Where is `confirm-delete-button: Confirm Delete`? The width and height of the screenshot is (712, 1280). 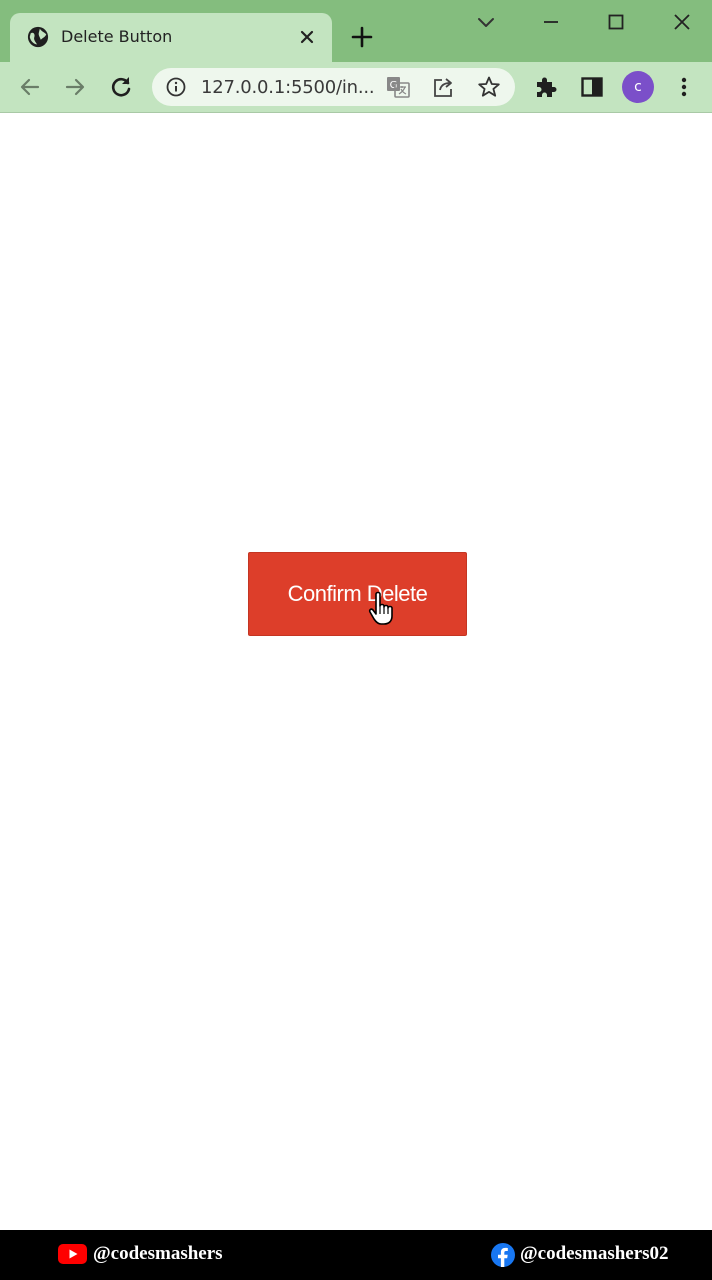
confirm-delete-button: Confirm Delete is located at coordinates (357, 594).